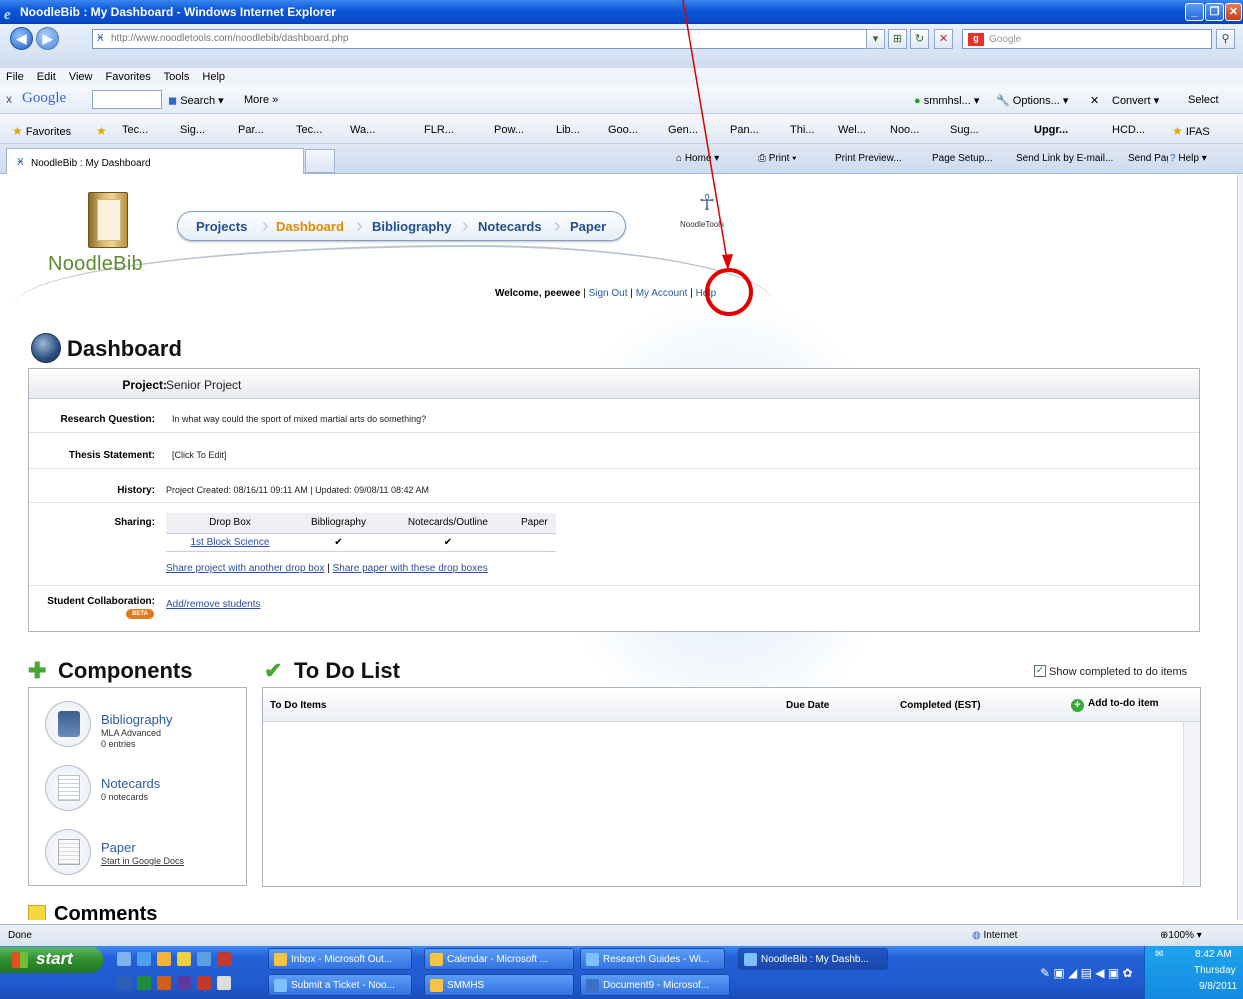  What do you see at coordinates (875, 39) in the screenshot?
I see `dropdown-icon: ▾` at bounding box center [875, 39].